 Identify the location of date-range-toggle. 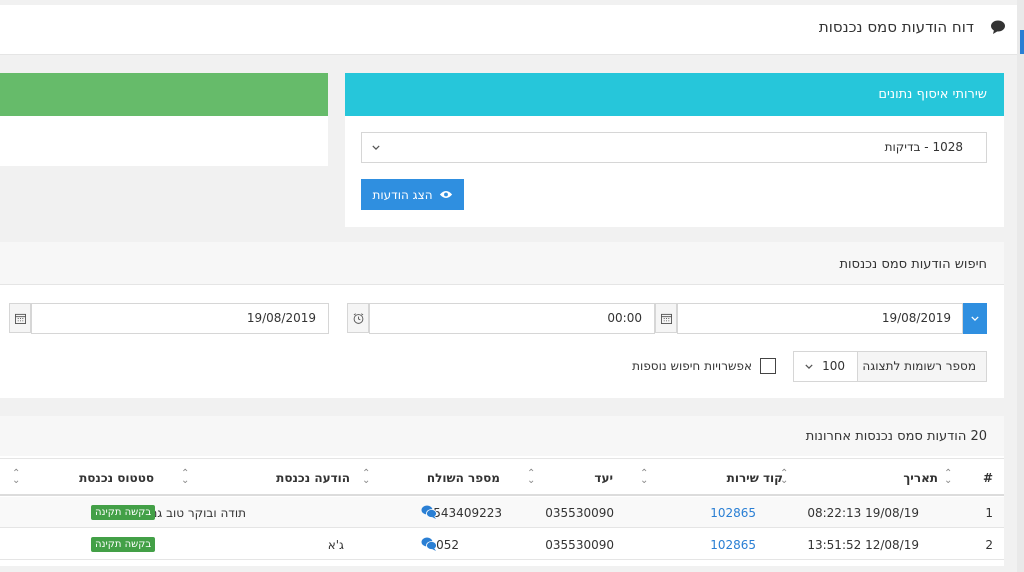
(975, 318).